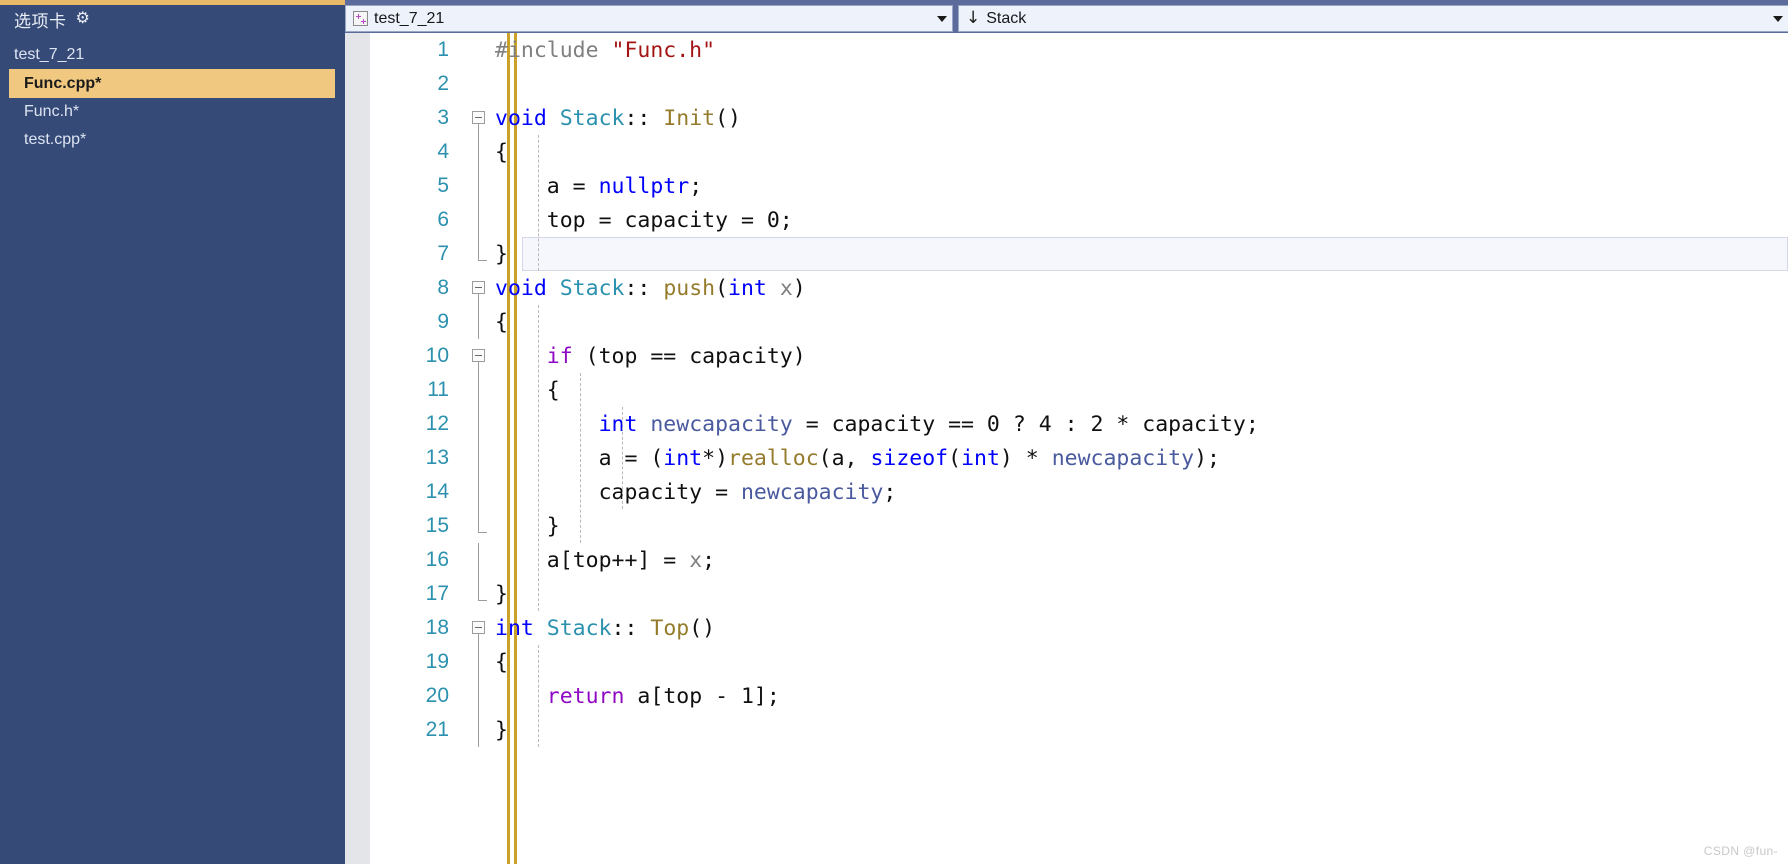 The height and width of the screenshot is (864, 1788). I want to click on code-line: 3 void Stack:: Init(), so click(1079, 118).